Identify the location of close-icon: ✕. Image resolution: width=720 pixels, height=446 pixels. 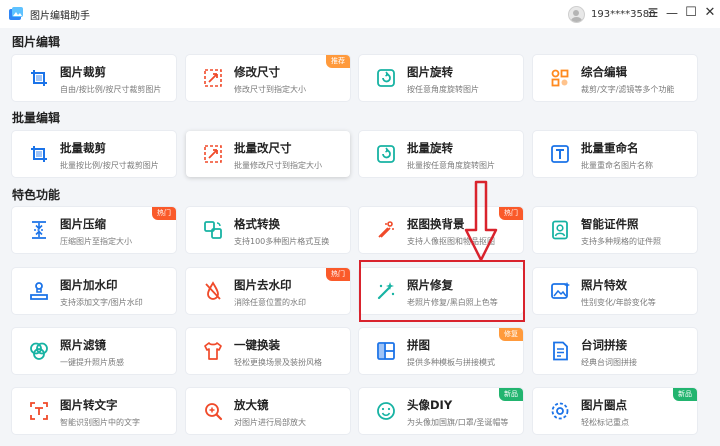
(710, 13).